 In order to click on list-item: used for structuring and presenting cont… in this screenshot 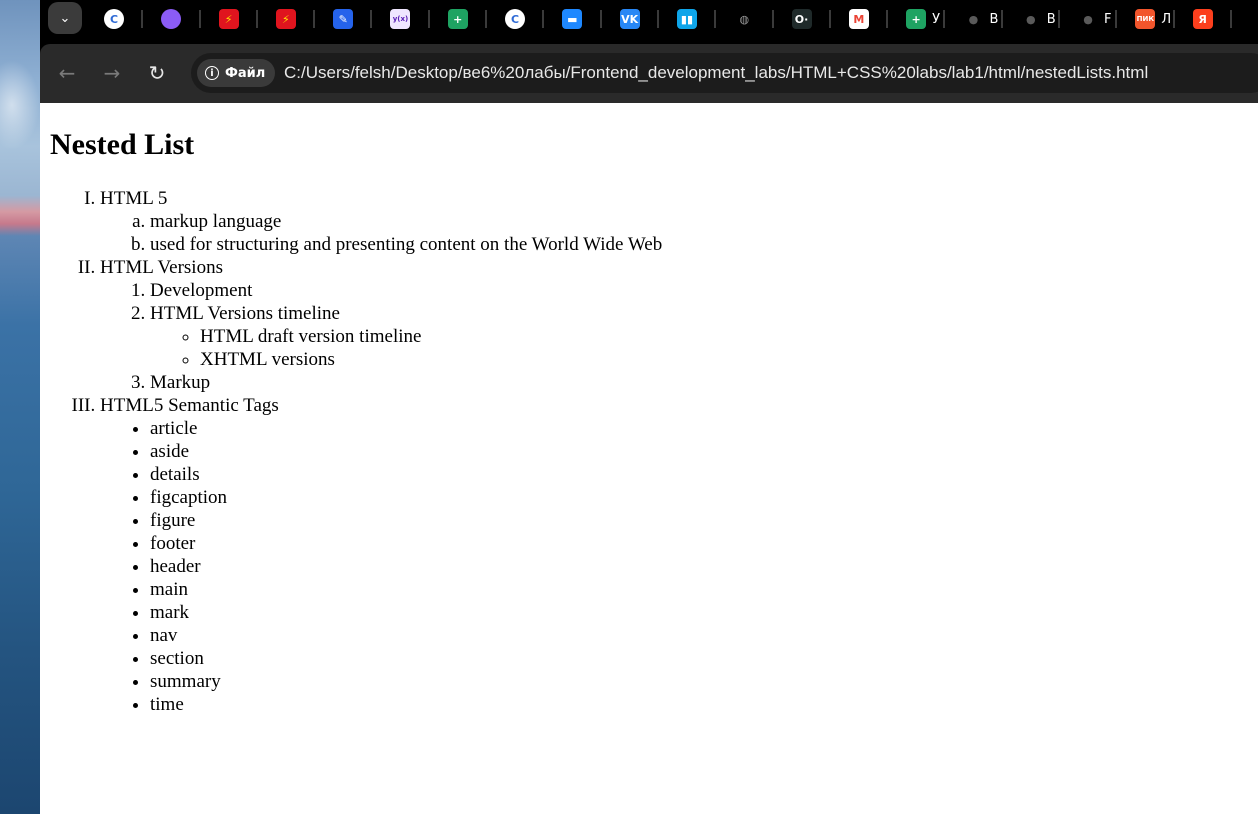, I will do `click(406, 244)`.